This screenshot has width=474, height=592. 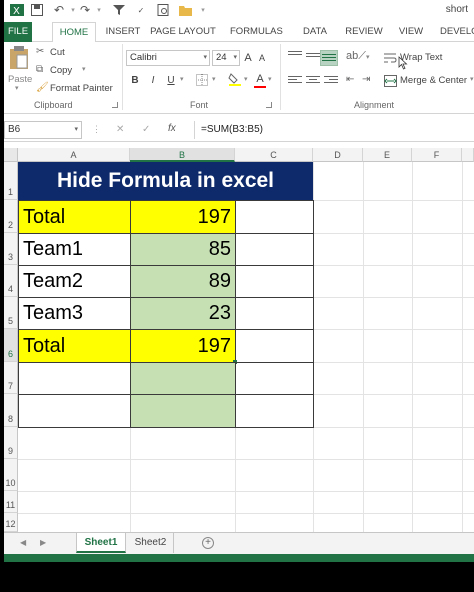 What do you see at coordinates (19, 69) in the screenshot?
I see `paste-button: Paste ▾` at bounding box center [19, 69].